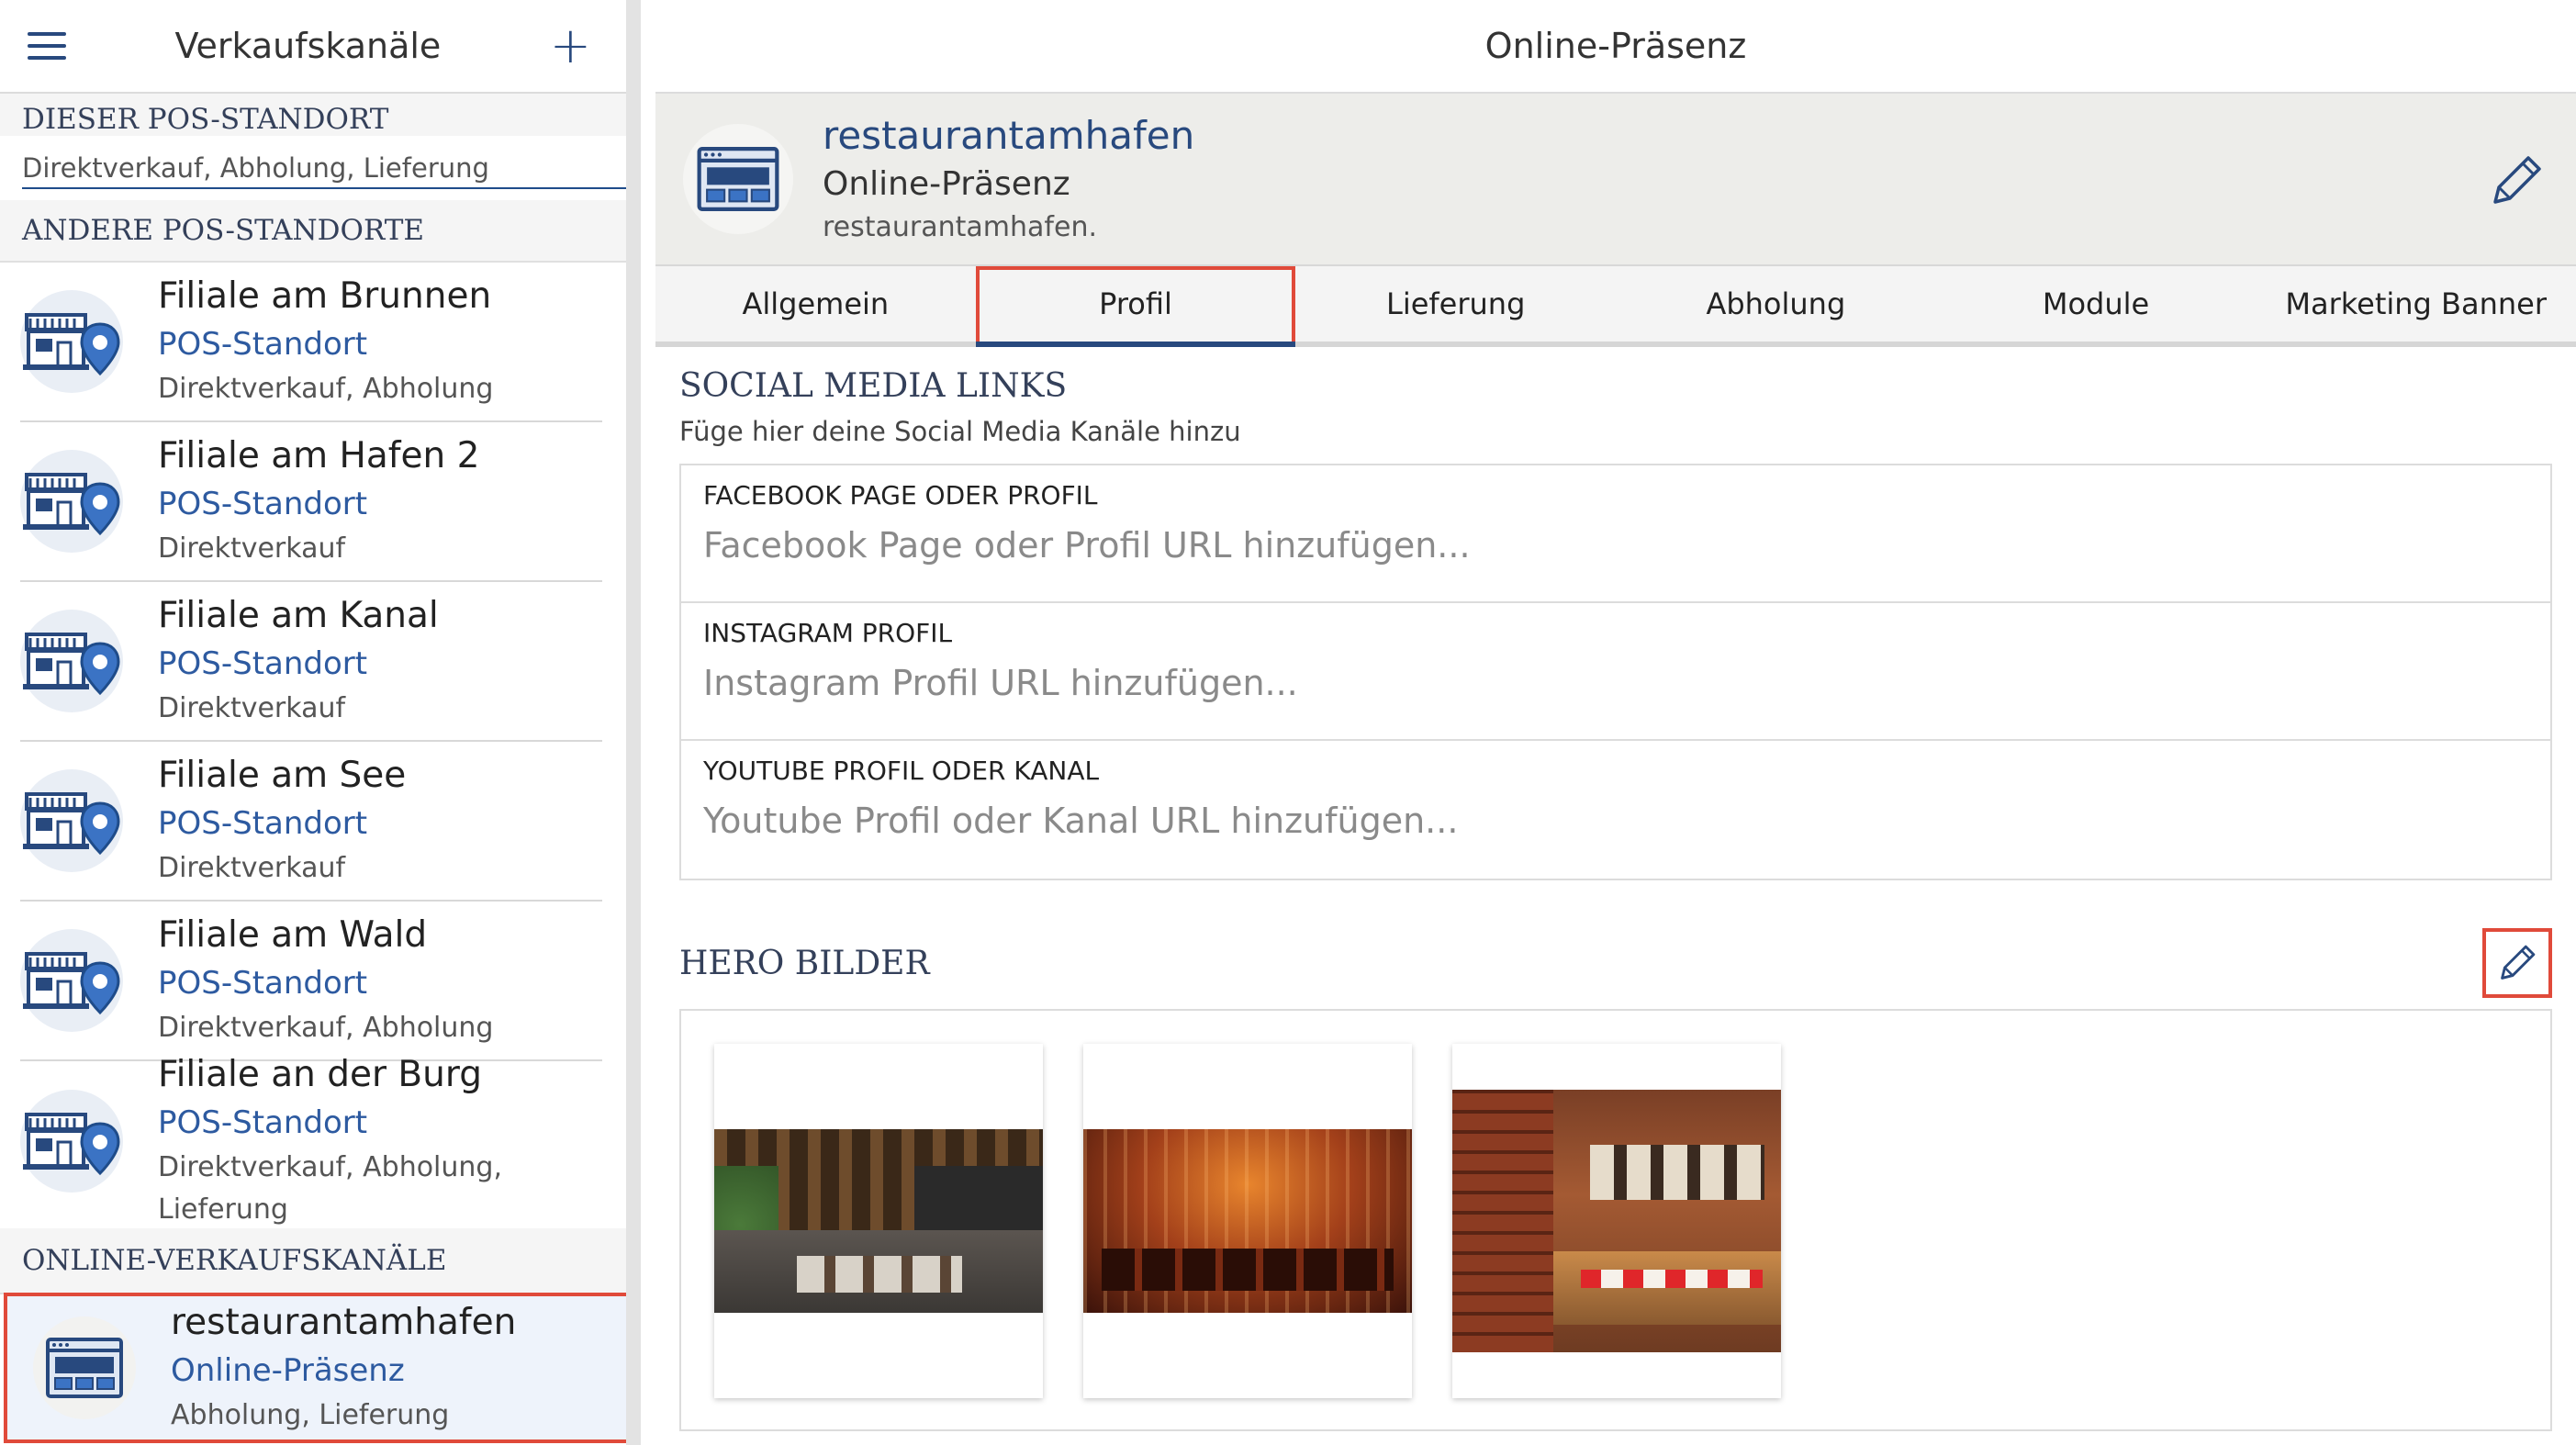 This screenshot has height=1445, width=2576. I want to click on instagram-field: INSTAGRAM PROFIL, so click(1615, 672).